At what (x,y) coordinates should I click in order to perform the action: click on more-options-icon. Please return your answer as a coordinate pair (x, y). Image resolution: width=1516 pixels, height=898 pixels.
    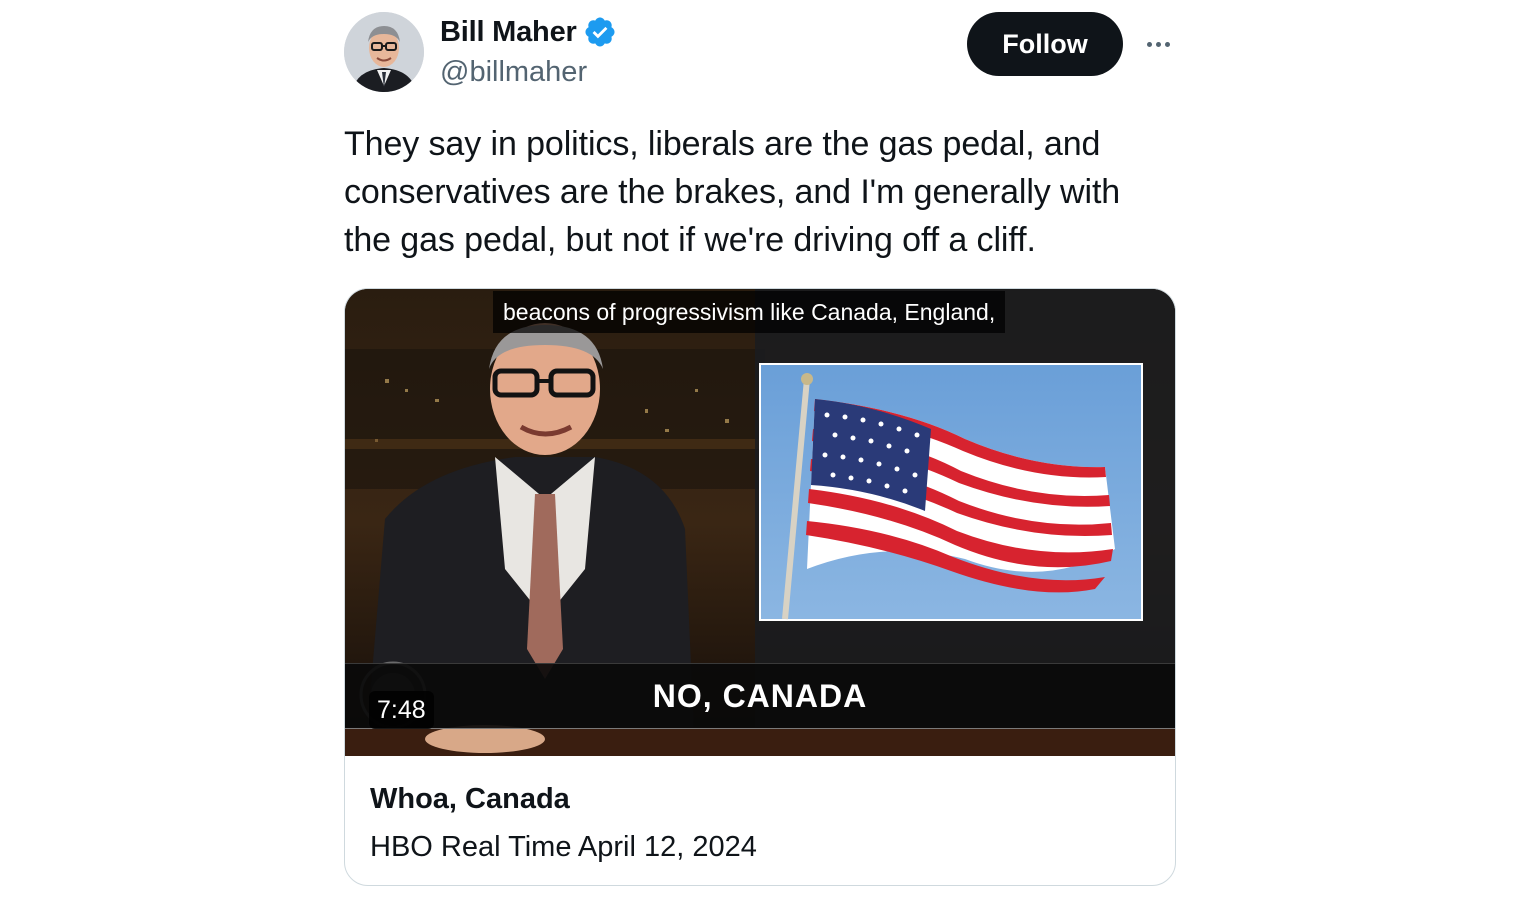
    Looking at the image, I should click on (1158, 44).